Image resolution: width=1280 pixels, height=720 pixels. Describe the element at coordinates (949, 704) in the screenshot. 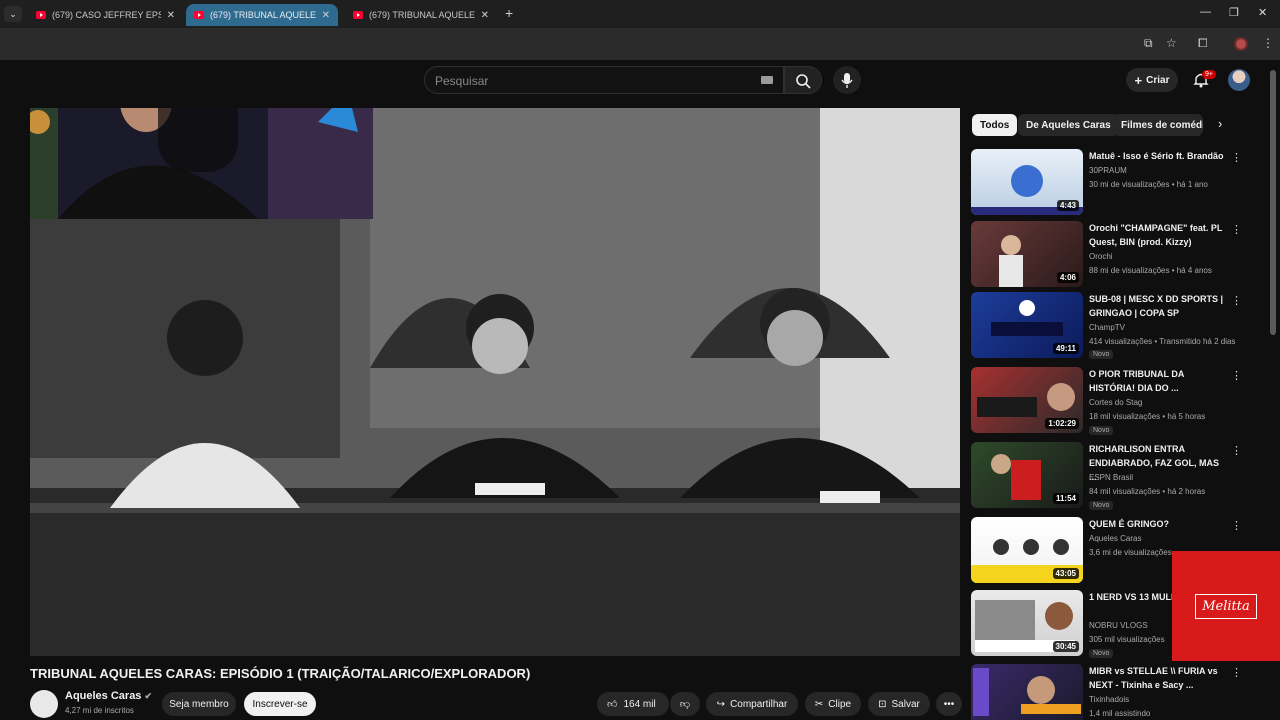

I see `more-actions-button: •••` at that location.